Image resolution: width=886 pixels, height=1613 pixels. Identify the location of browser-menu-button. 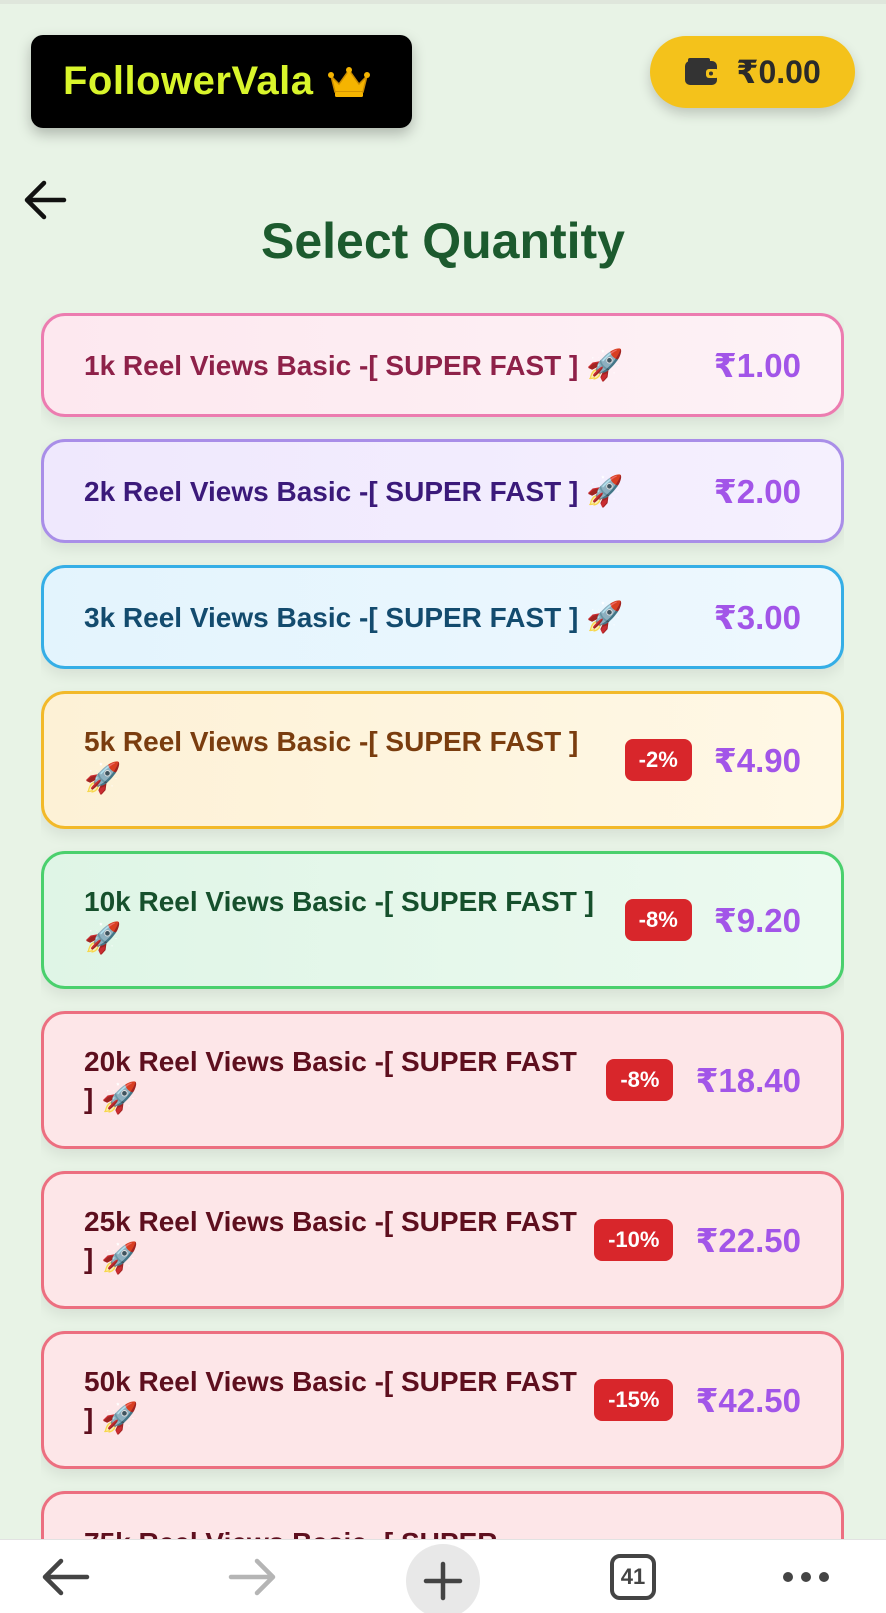
(806, 1576).